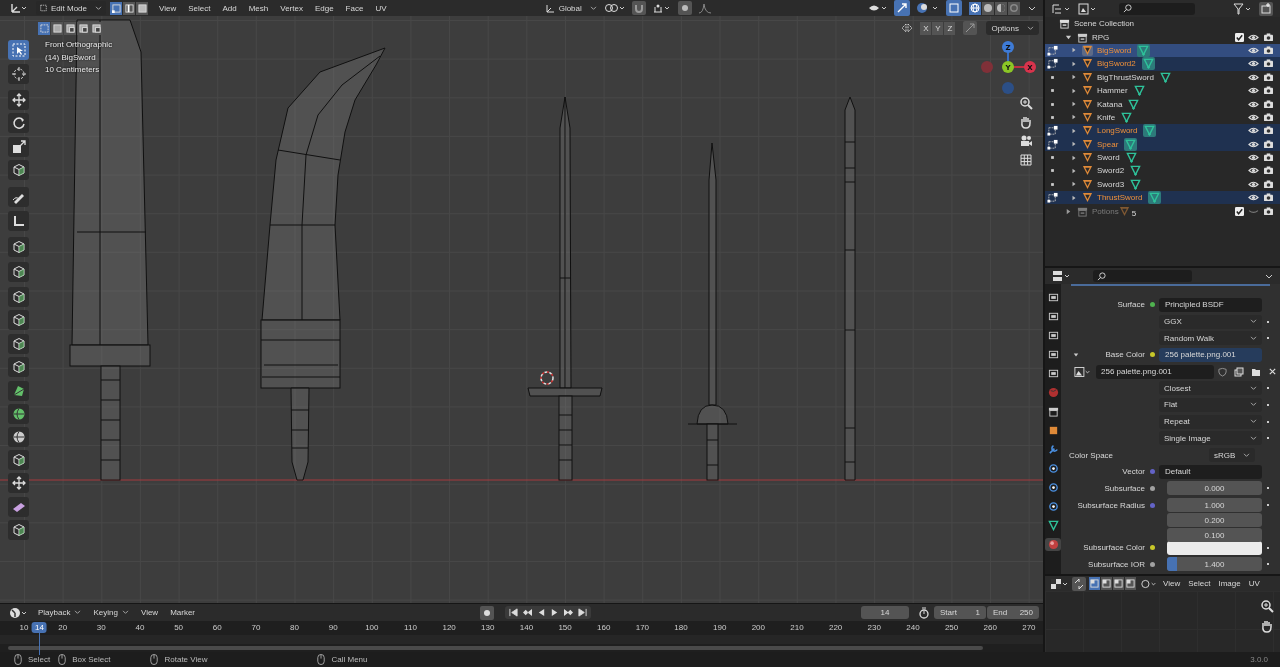 This screenshot has width=1280, height=667. Describe the element at coordinates (1239, 371) in the screenshot. I see `duplicate-icon` at that location.